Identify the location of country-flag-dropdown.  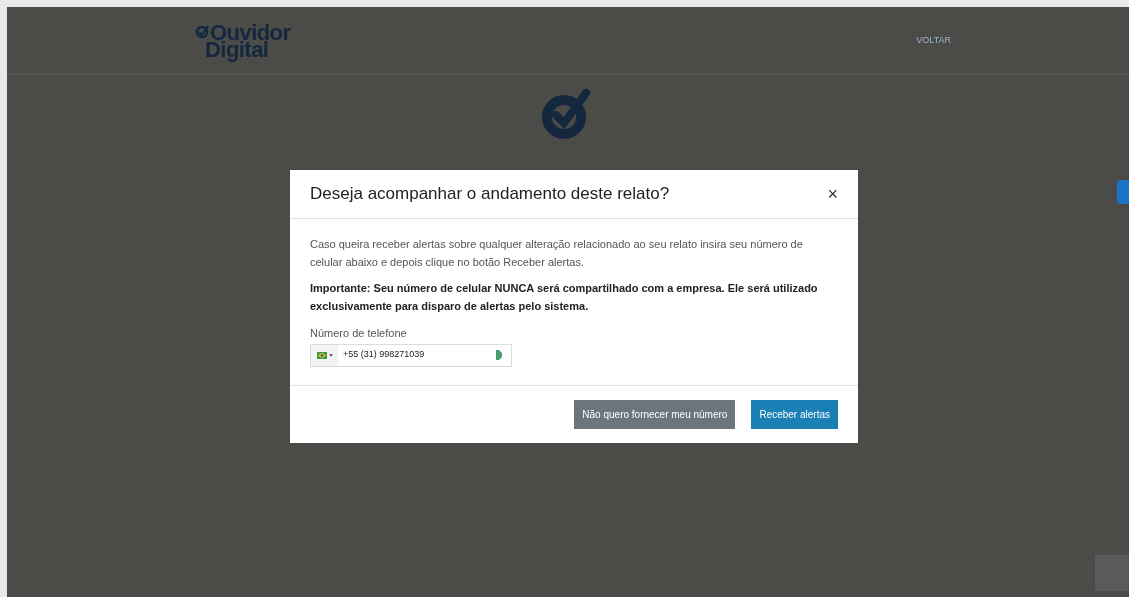
(324, 355).